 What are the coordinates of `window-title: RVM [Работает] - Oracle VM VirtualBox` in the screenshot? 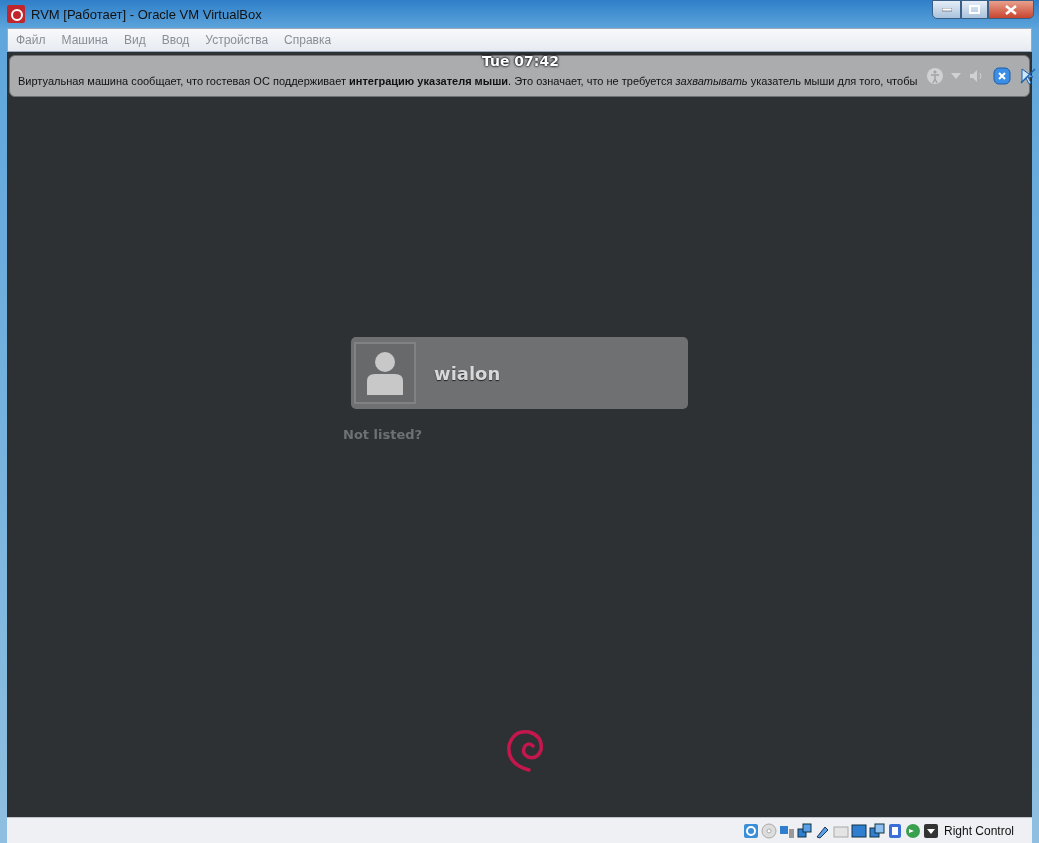 It's located at (146, 14).